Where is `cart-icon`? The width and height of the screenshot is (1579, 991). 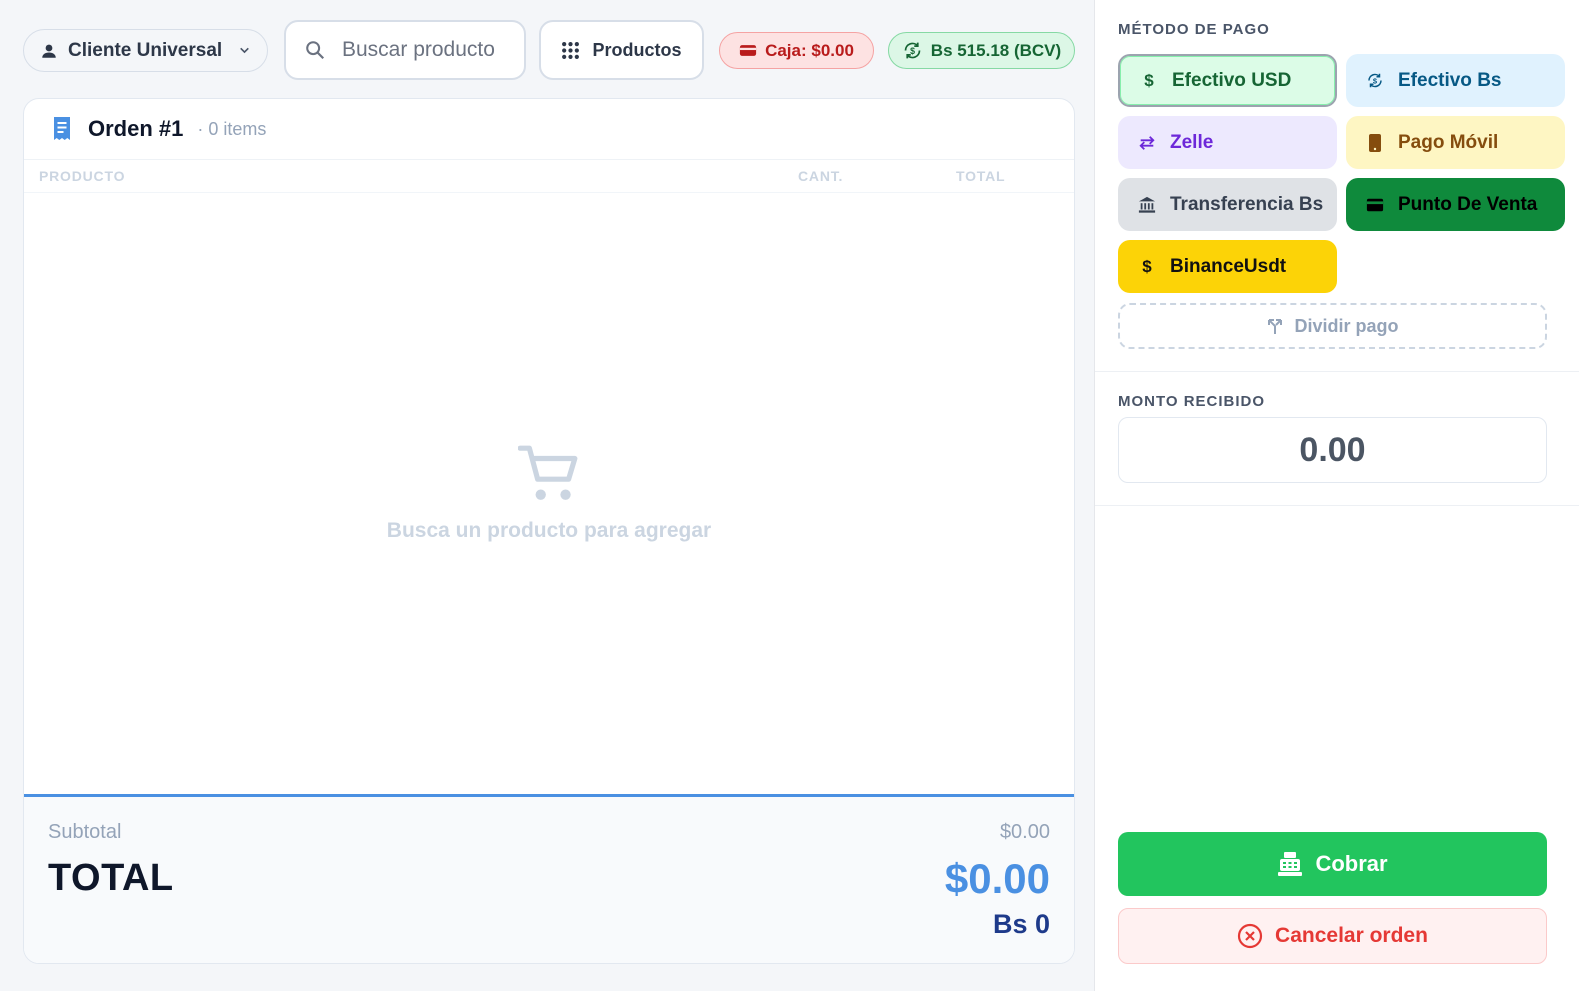 cart-icon is located at coordinates (547, 472).